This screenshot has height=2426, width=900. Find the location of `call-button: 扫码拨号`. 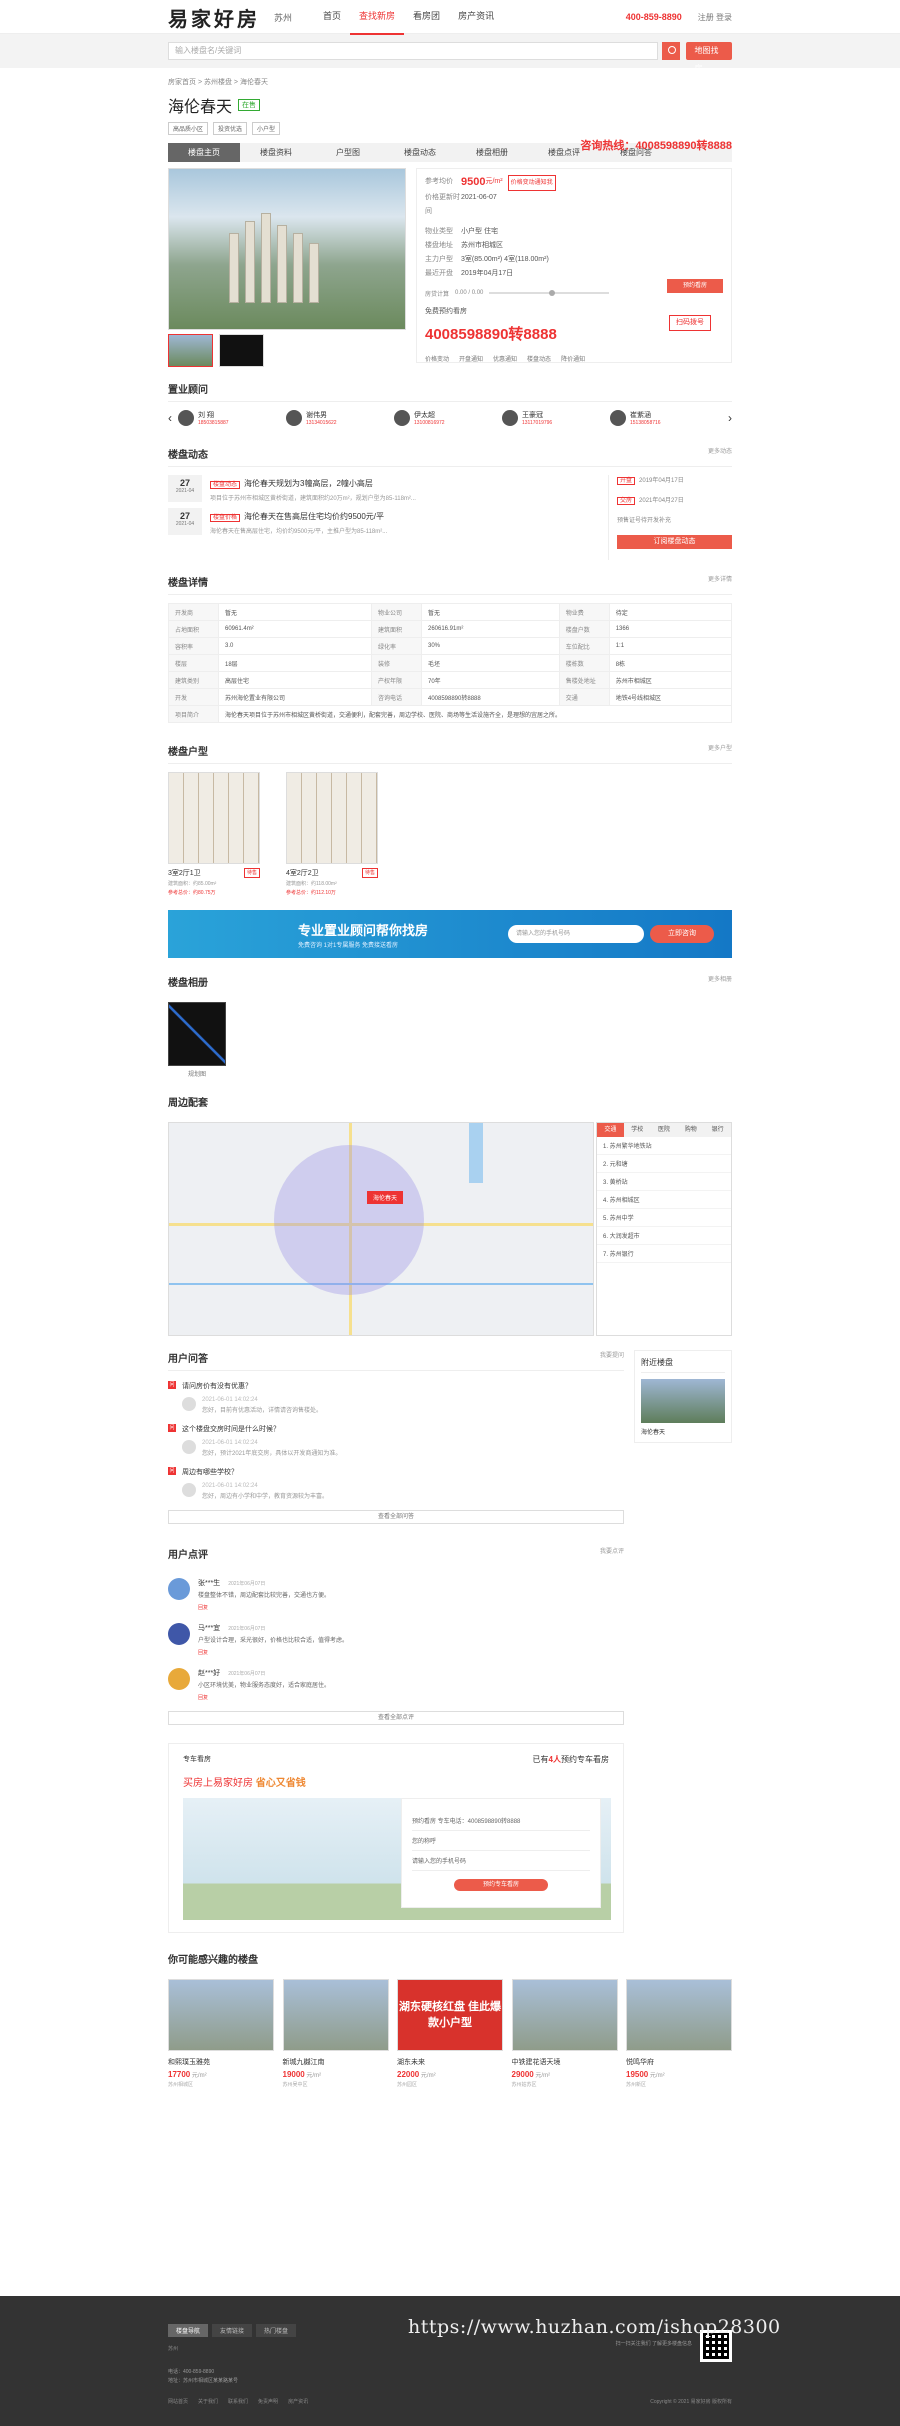

call-button: 扫码拨号 is located at coordinates (690, 323).